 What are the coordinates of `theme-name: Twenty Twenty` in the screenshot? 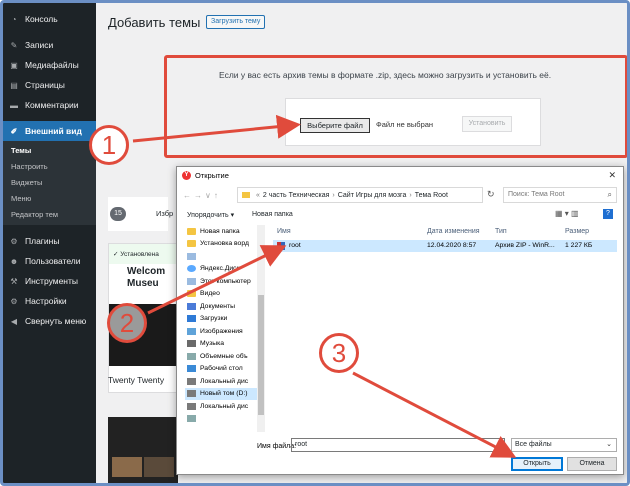 It's located at (136, 380).